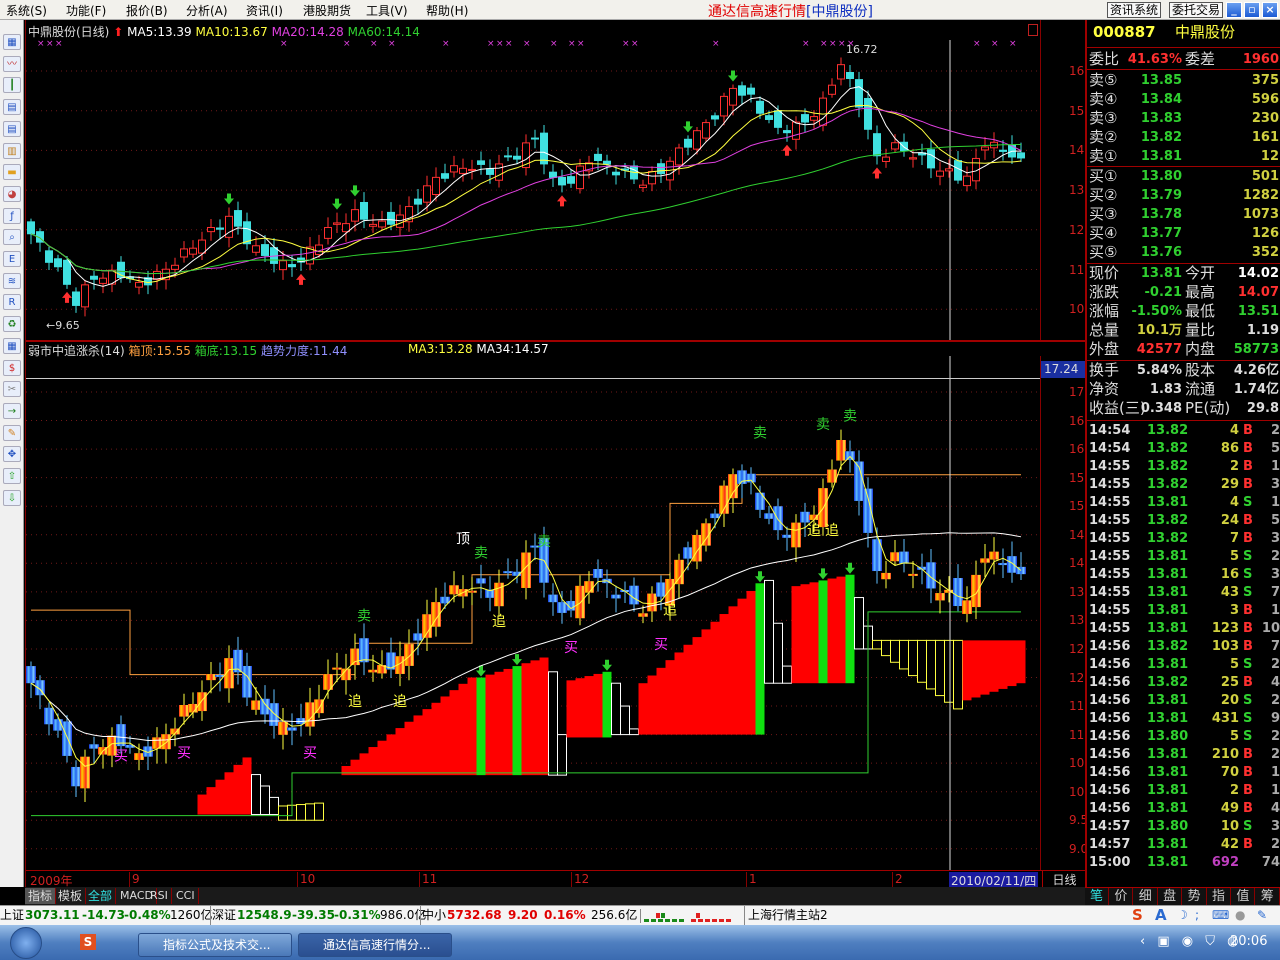 Image resolution: width=1280 pixels, height=960 pixels. I want to click on list-icon: ▤, so click(12, 128).